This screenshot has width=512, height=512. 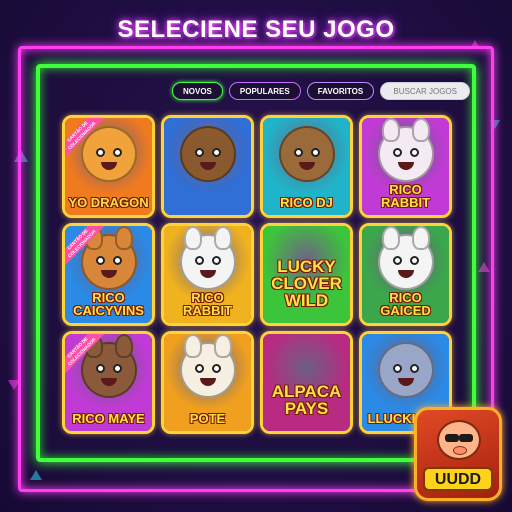 I want to click on game-card: CARTÃO DE COLECIONADOR RICO CAICYVINS, so click(x=108, y=274).